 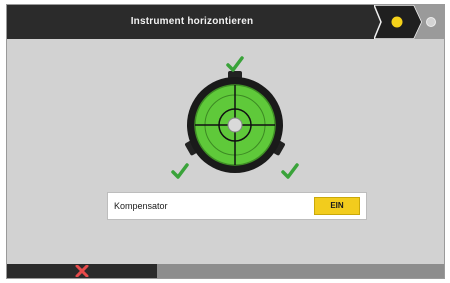 What do you see at coordinates (409, 22) in the screenshot?
I see `step-indicator` at bounding box center [409, 22].